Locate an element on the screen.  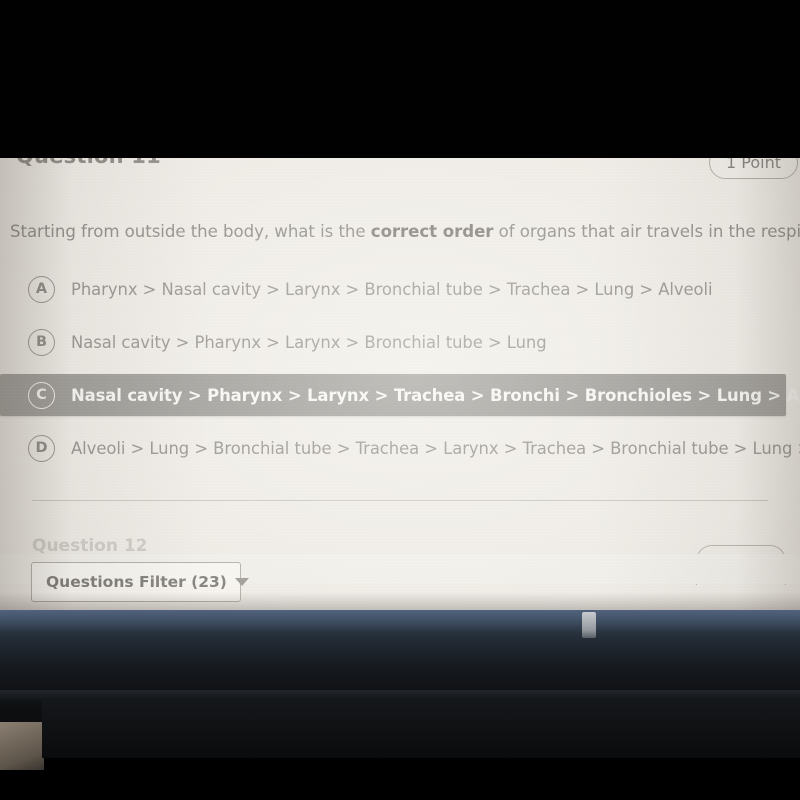
prompt-emphasis: correct order is located at coordinates (432, 231).